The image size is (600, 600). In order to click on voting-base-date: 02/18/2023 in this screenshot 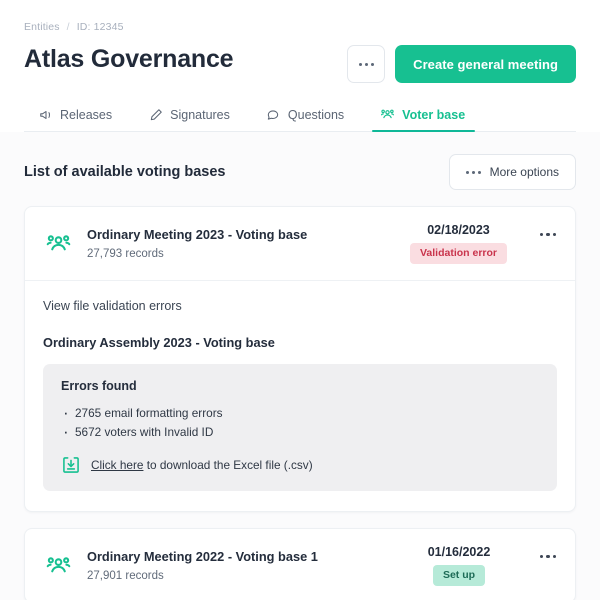, I will do `click(458, 230)`.